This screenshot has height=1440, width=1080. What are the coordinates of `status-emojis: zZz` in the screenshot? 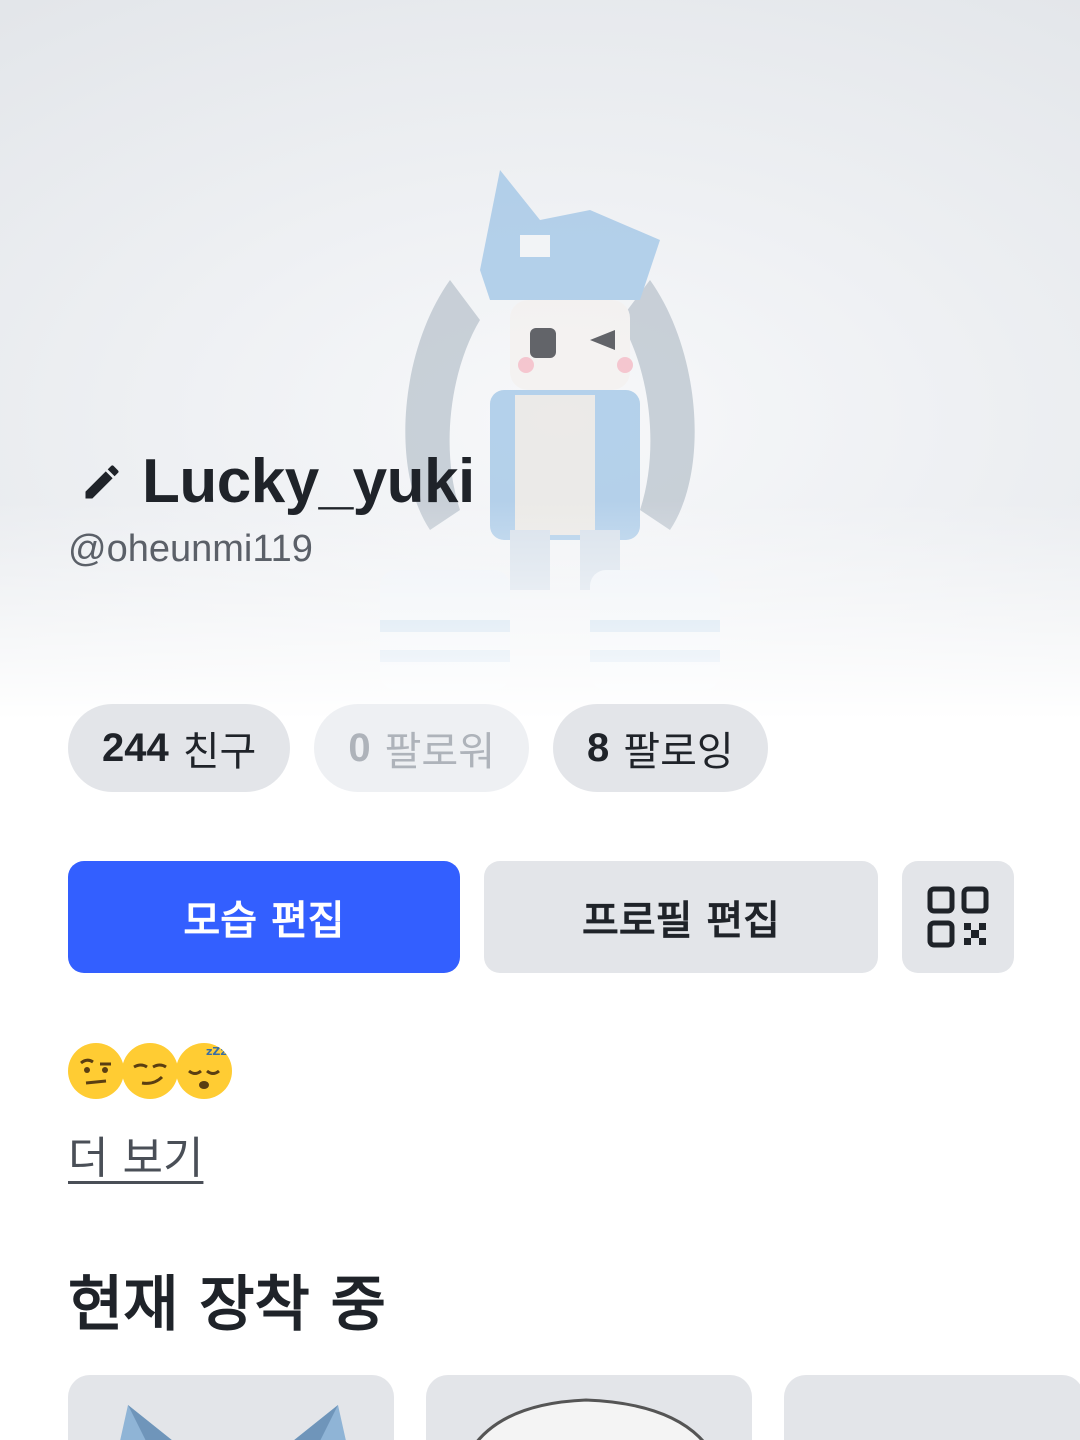 It's located at (150, 1071).